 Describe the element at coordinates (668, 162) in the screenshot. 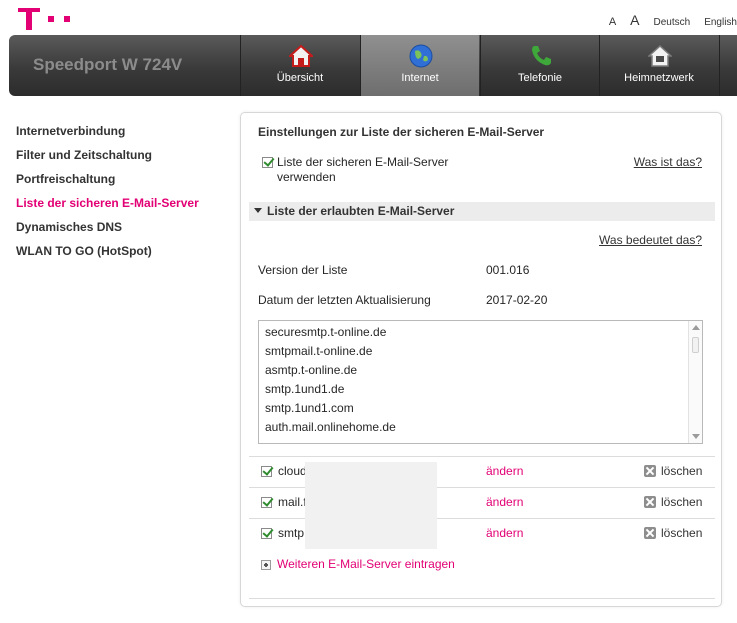

I see `what-is-this-link: Was ist das?` at that location.